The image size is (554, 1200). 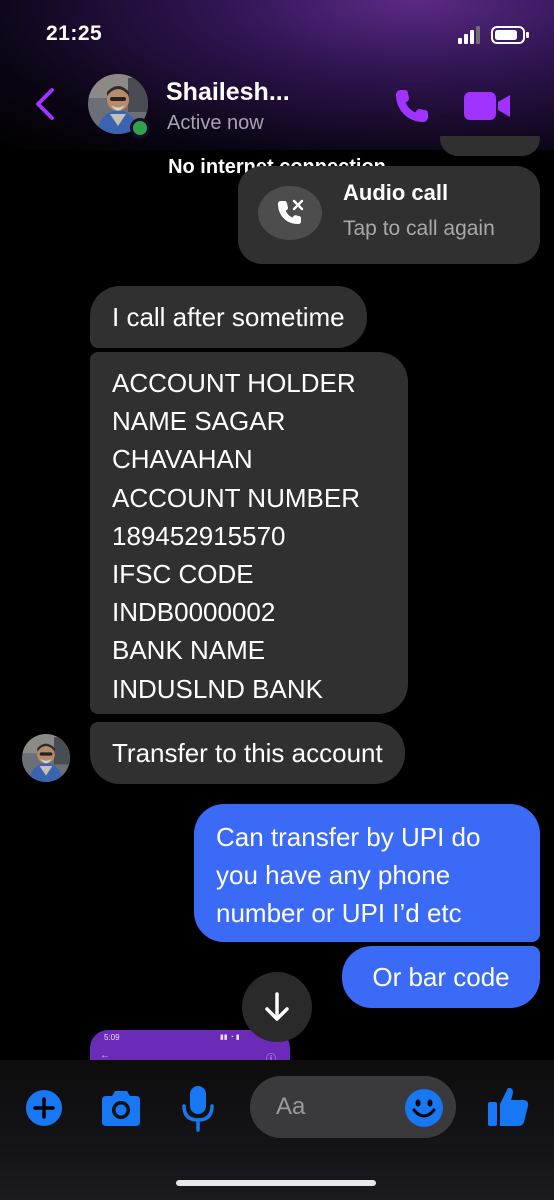 What do you see at coordinates (348, 837) in the screenshot?
I see `message-line: Can transfer by UPI do` at bounding box center [348, 837].